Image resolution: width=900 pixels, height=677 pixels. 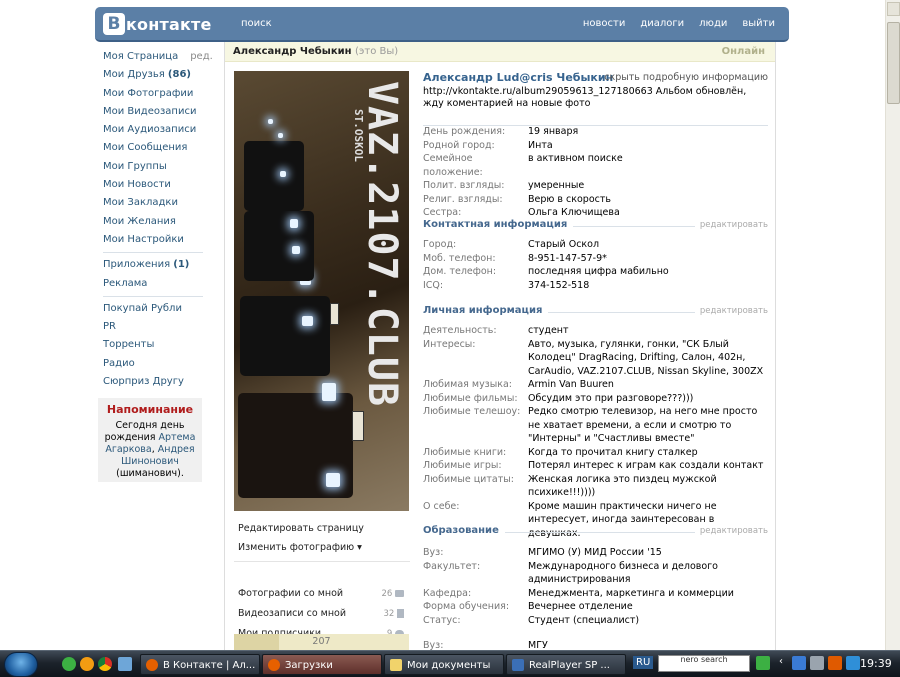 I want to click on menu-my-page: Моя Страница ред., so click(x=158, y=57).